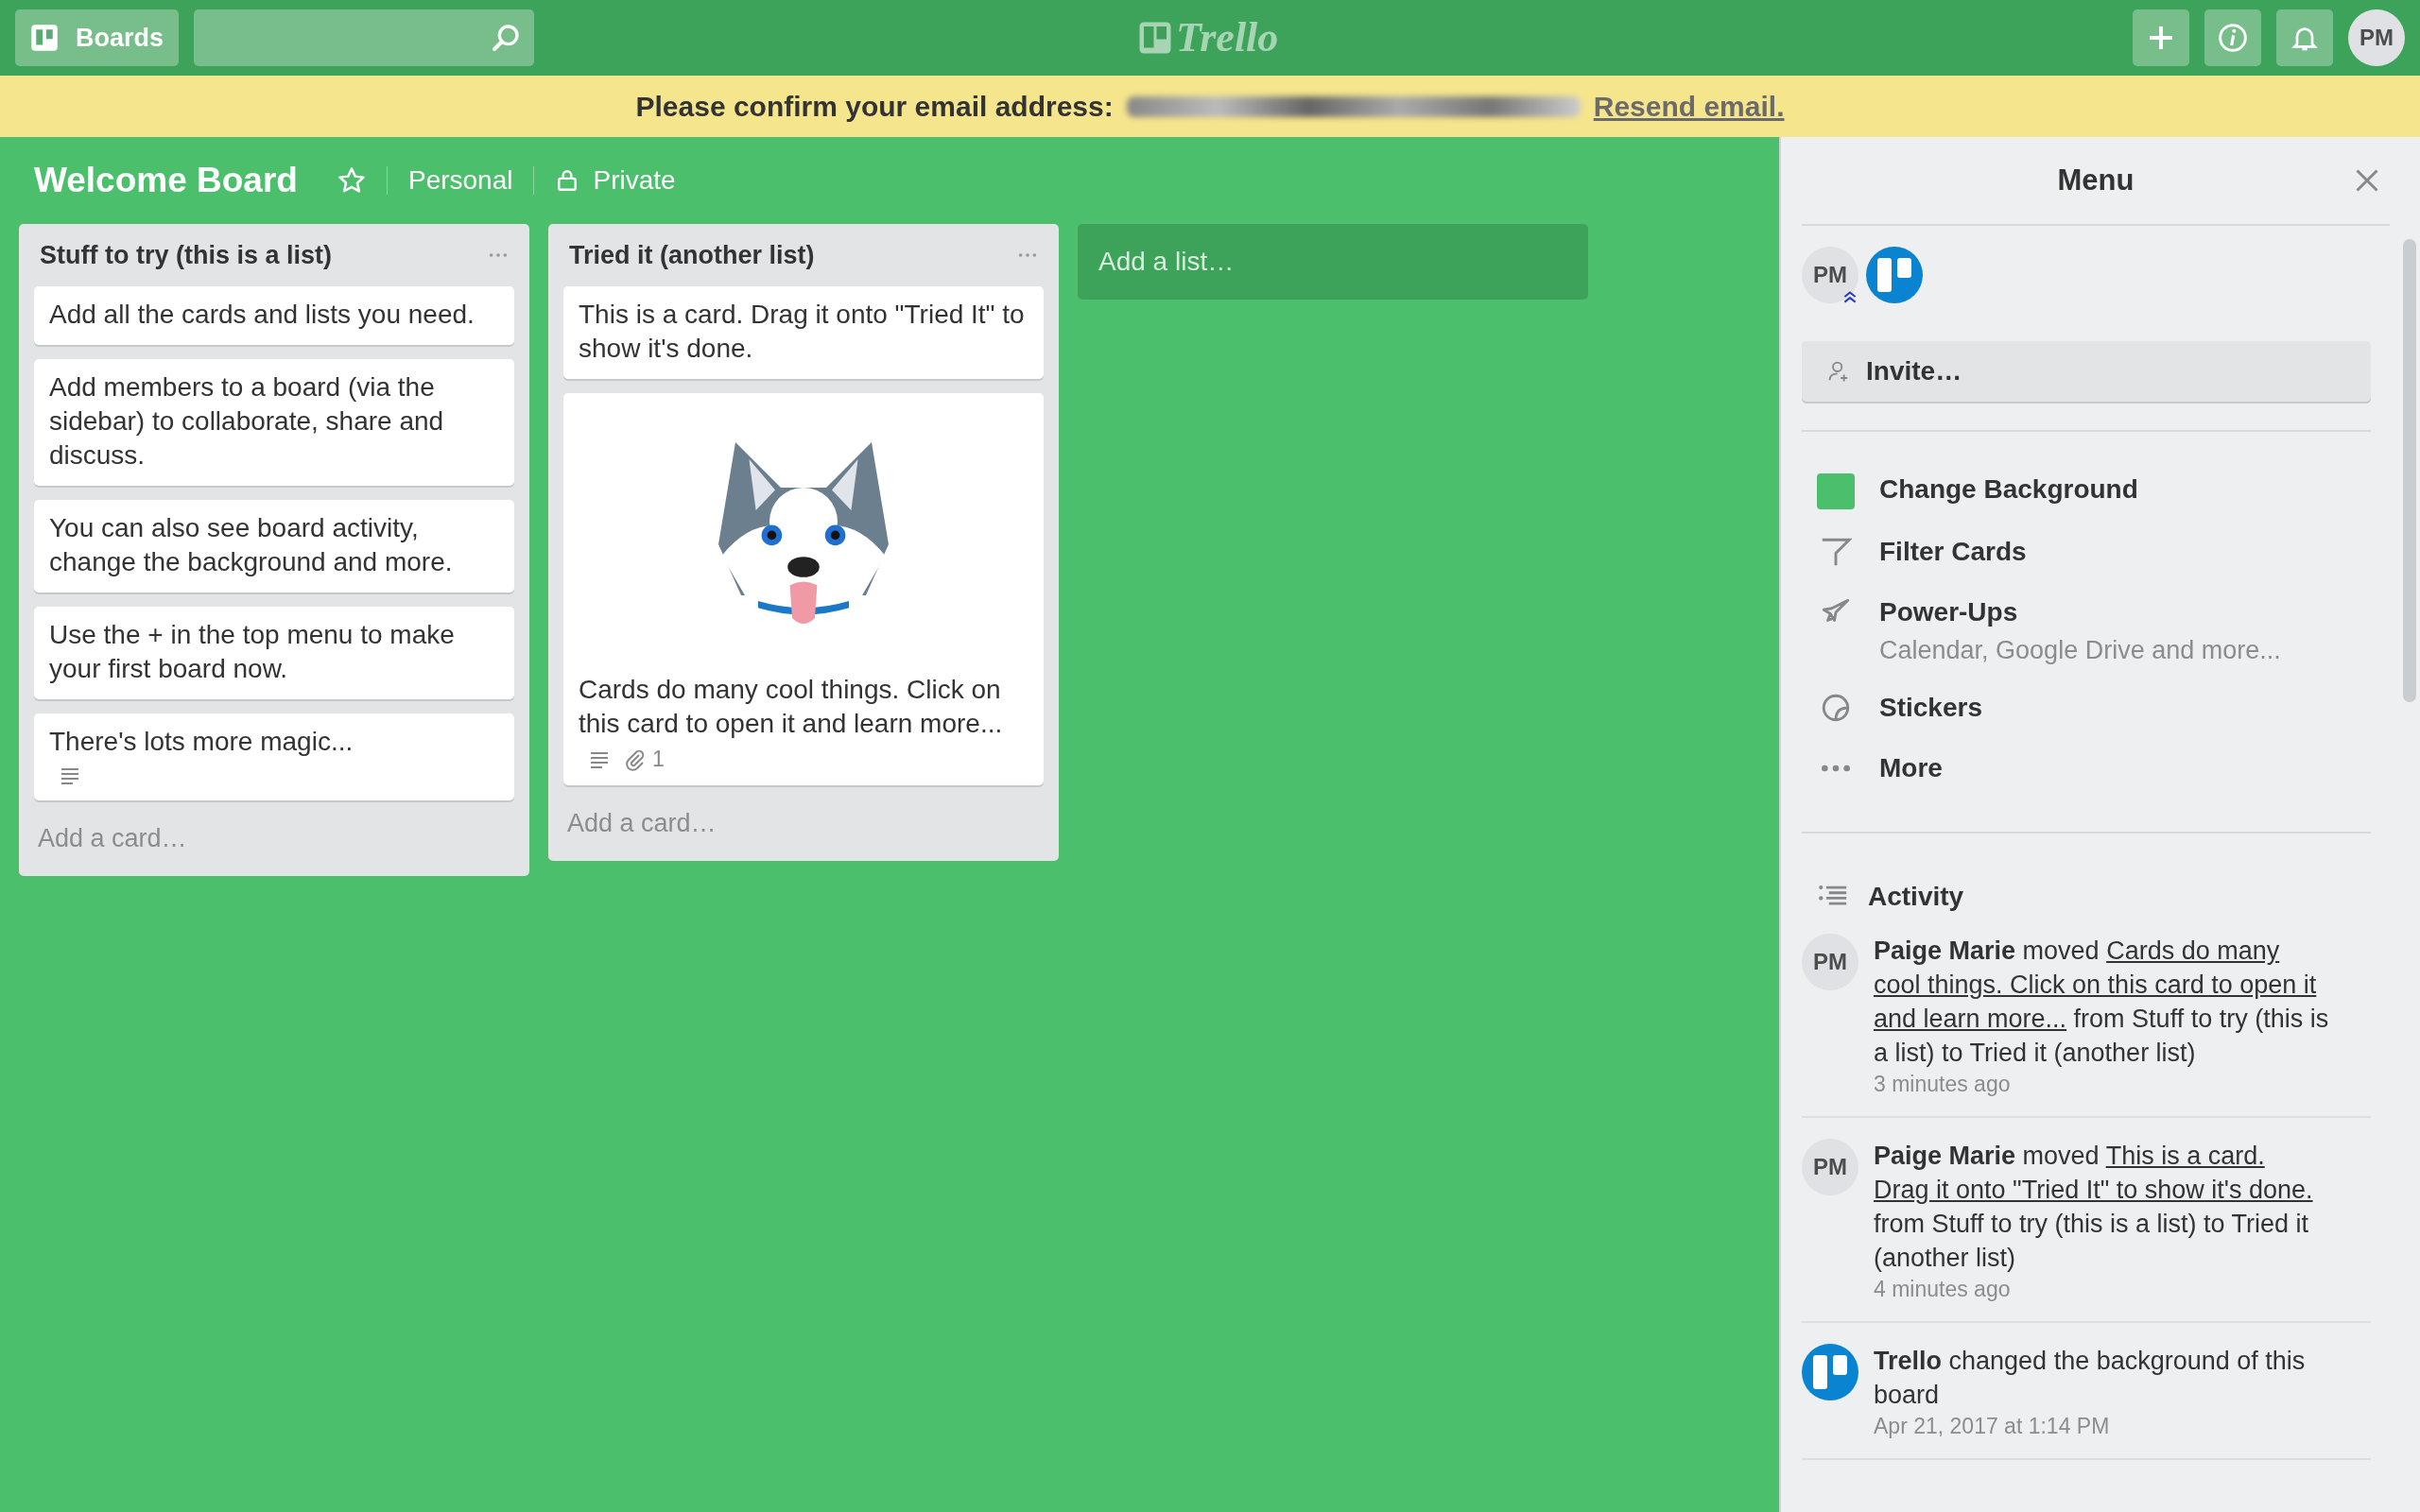 This screenshot has width=2420, height=1512. I want to click on menu-item: Power-Ups, so click(2080, 612).